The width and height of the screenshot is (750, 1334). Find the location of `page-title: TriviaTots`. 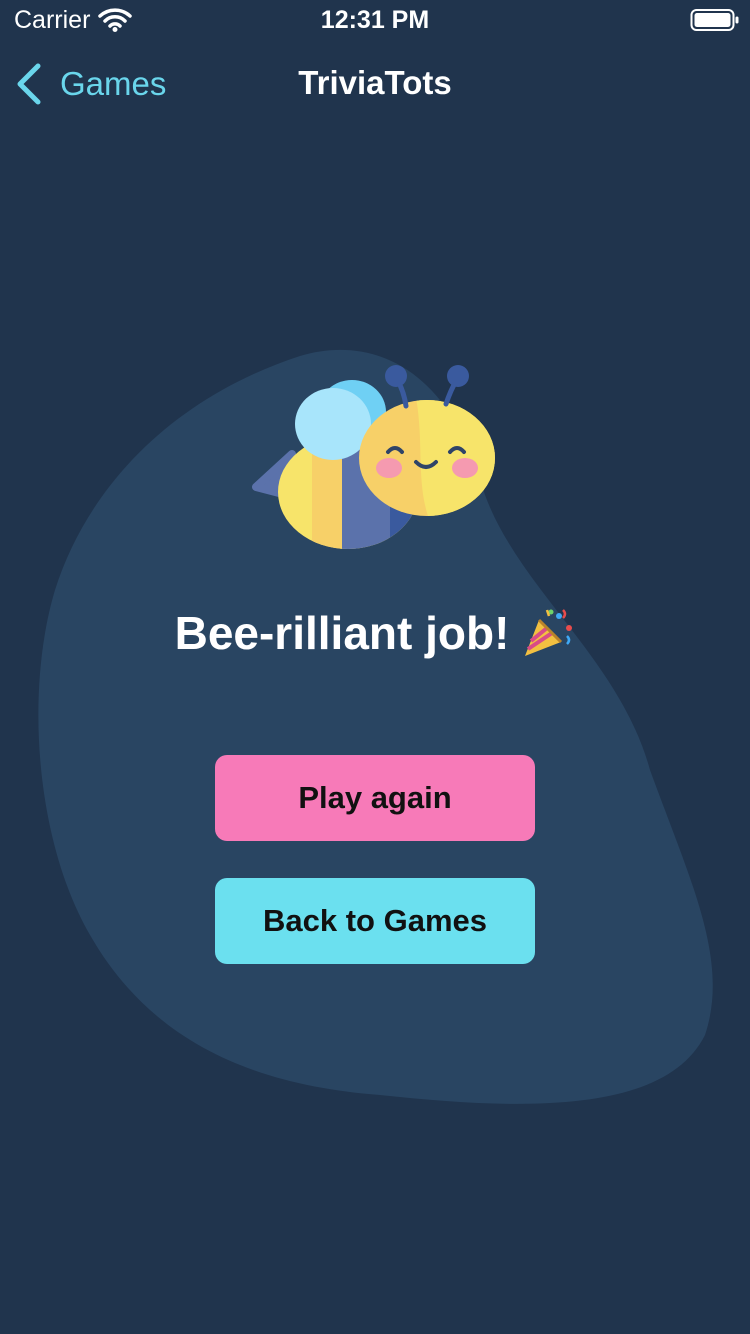

page-title: TriviaTots is located at coordinates (375, 82).